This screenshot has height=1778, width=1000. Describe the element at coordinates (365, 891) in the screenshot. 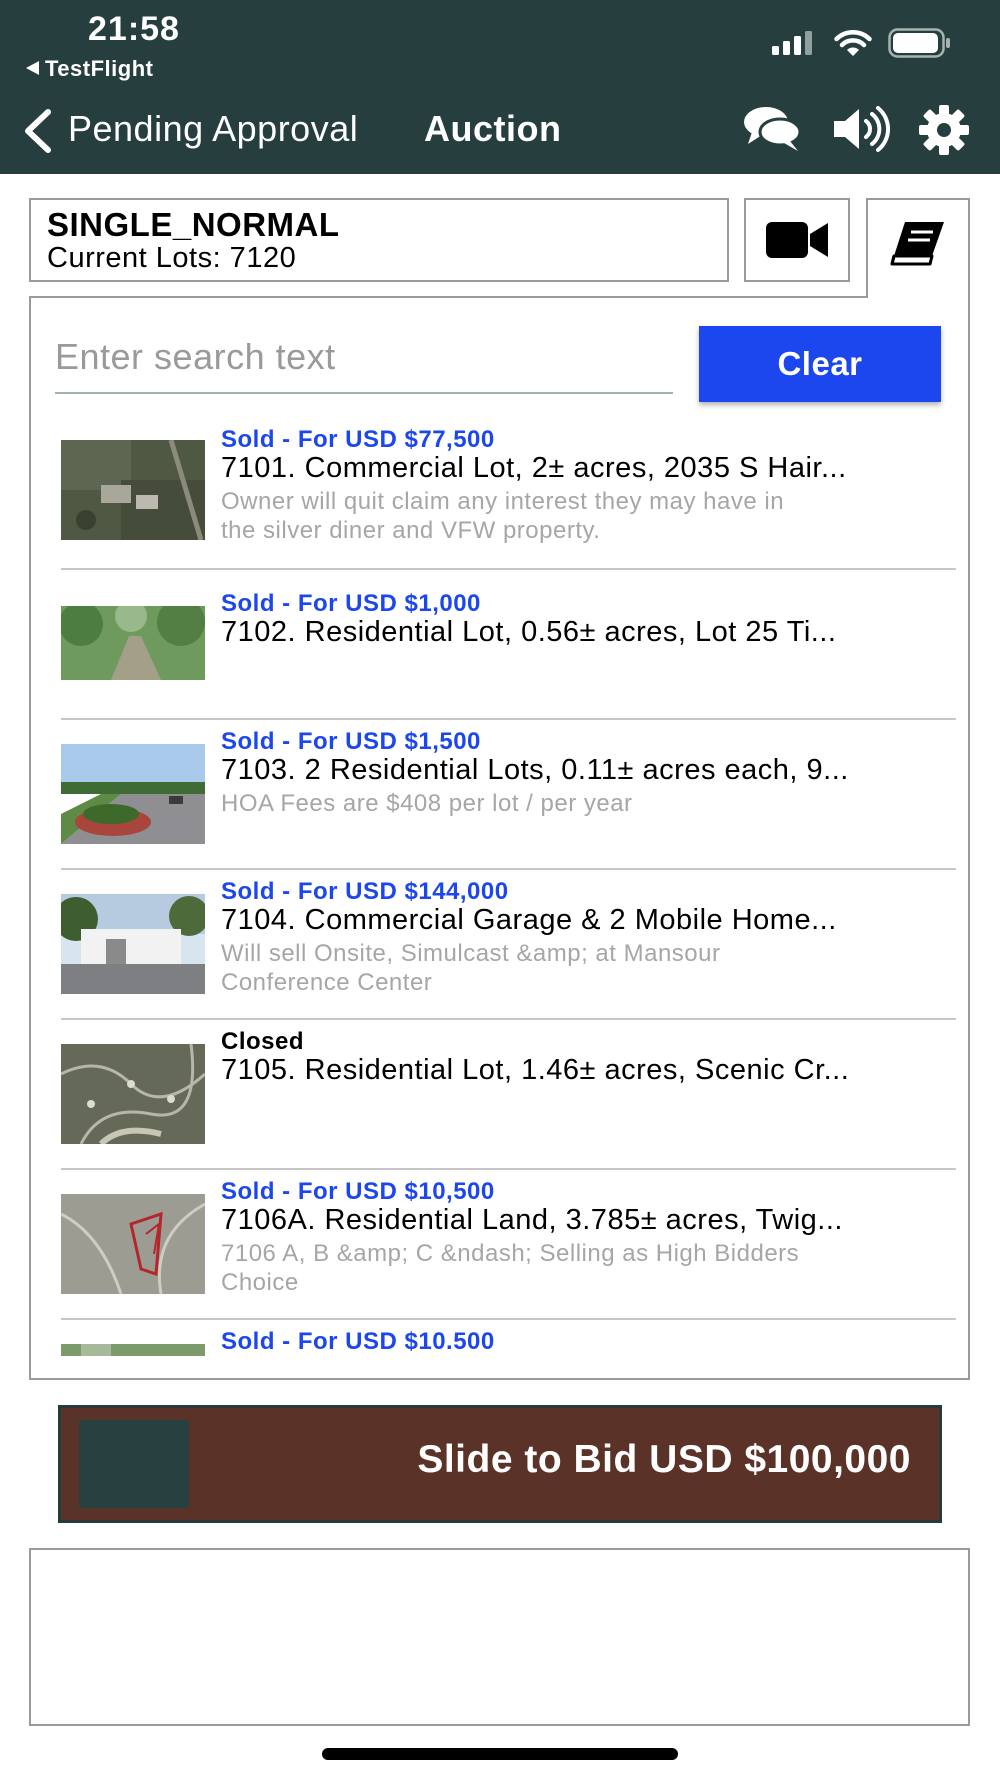

I see `lot-status: Sold - For USD $144,000` at that location.